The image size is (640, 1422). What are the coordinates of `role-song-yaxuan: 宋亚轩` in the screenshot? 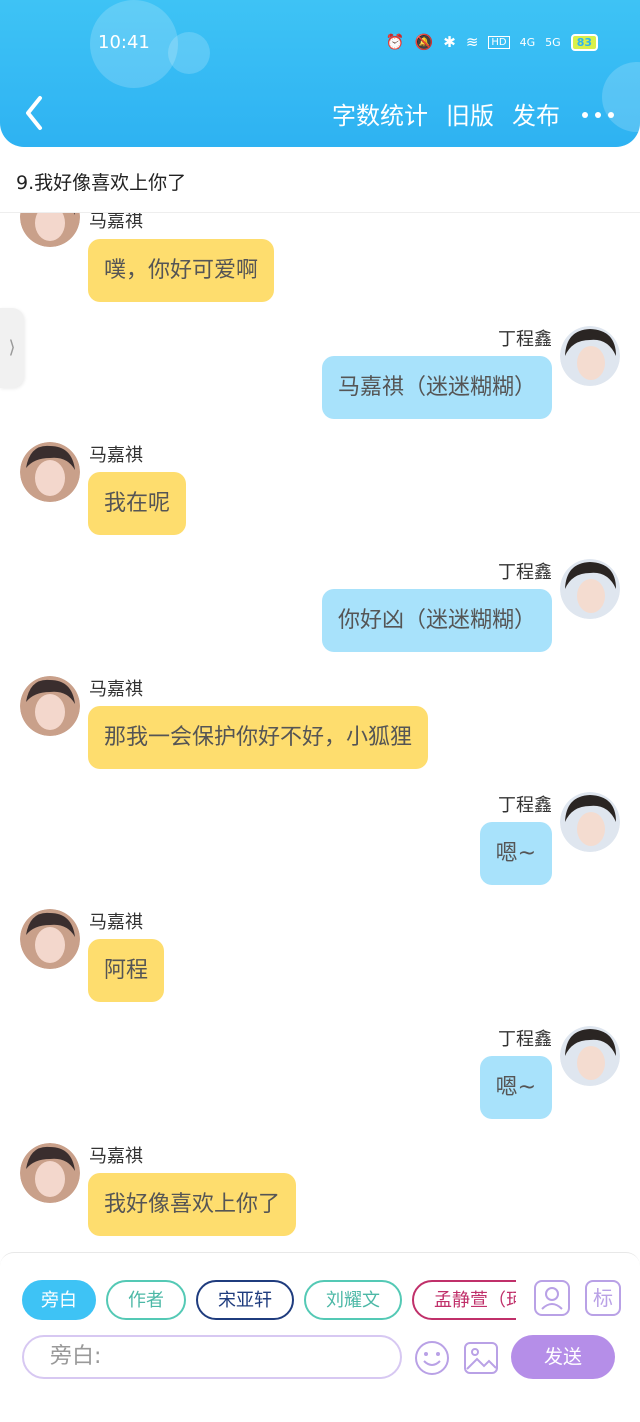 It's located at (245, 1300).